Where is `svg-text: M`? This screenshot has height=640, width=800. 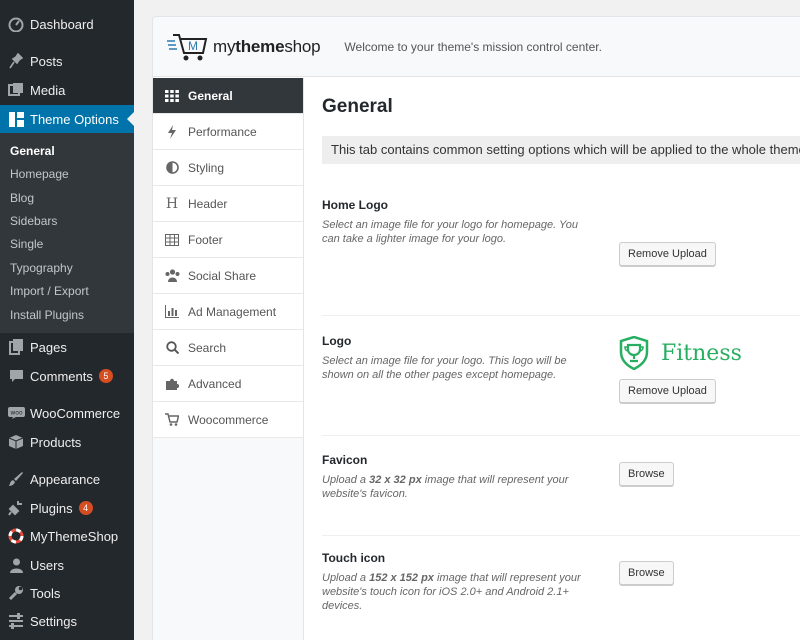 svg-text: M is located at coordinates (193, 46).